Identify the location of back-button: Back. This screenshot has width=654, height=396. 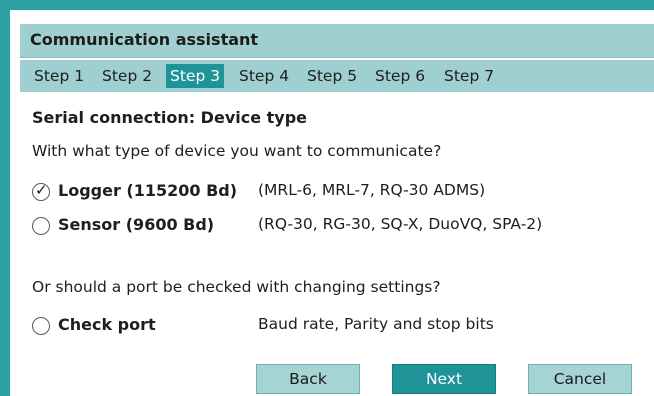
(308, 379).